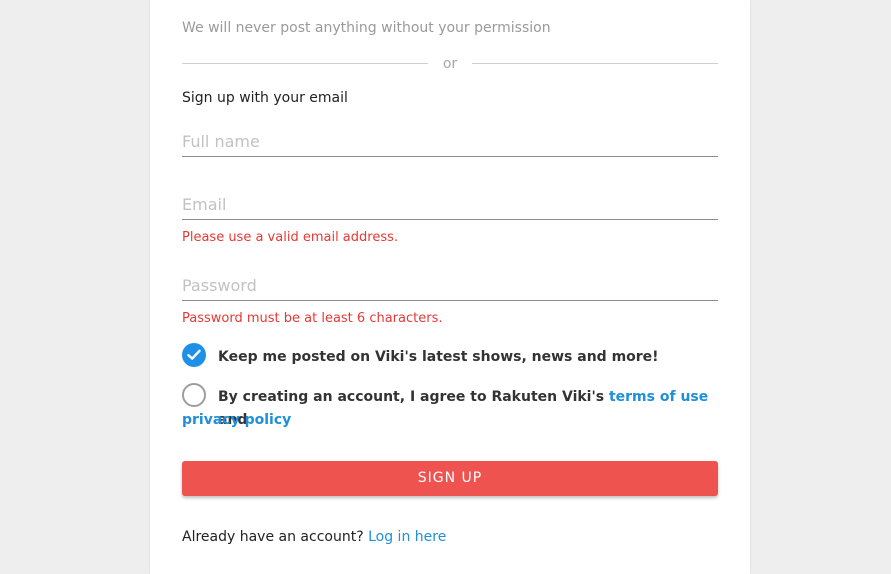 Image resolution: width=891 pixels, height=574 pixels. Describe the element at coordinates (290, 237) in the screenshot. I see `email-error-message: Please use a valid email address.` at that location.